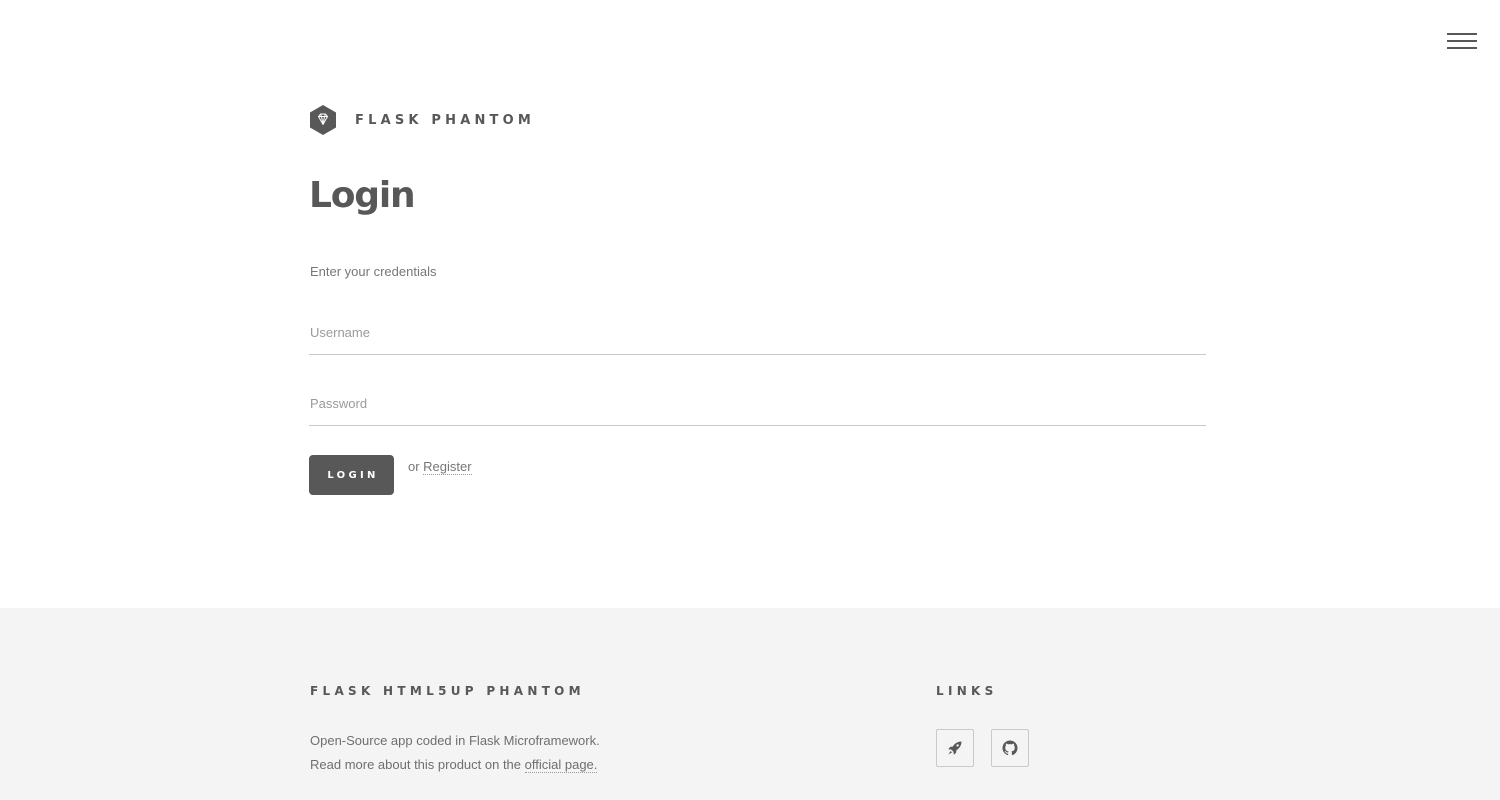 This screenshot has height=800, width=1500. What do you see at coordinates (757, 333) in the screenshot?
I see `username-input` at bounding box center [757, 333].